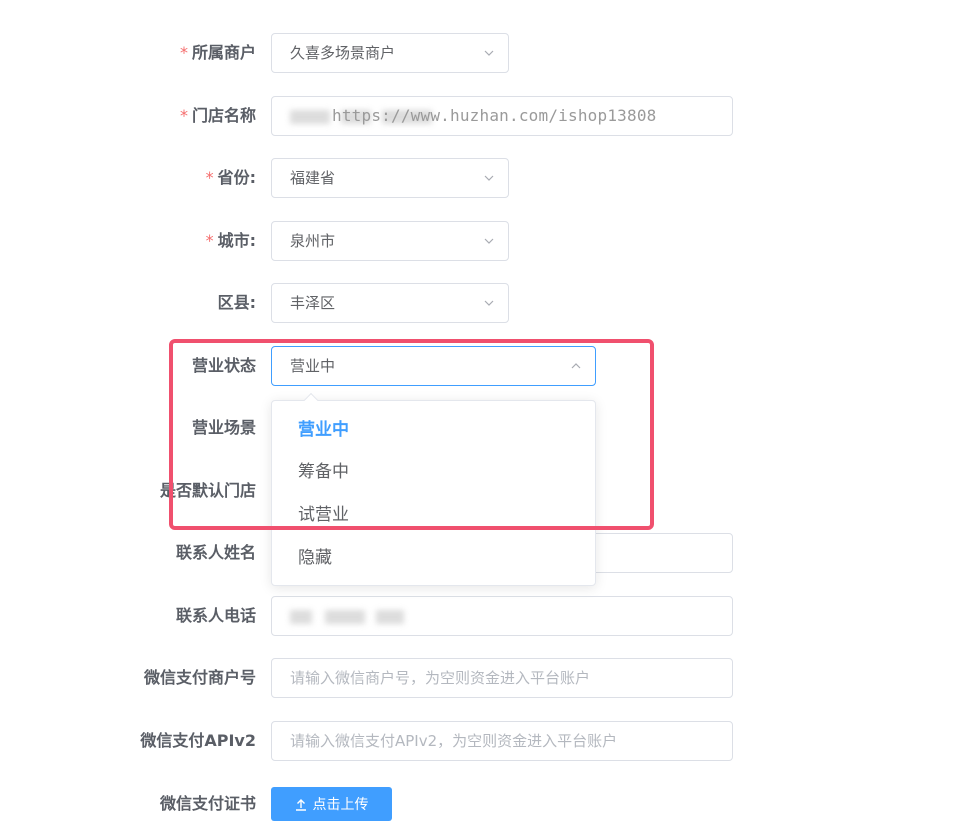 The height and width of the screenshot is (838, 964). I want to click on city-row: * 城市: 泉州市, so click(482, 241).